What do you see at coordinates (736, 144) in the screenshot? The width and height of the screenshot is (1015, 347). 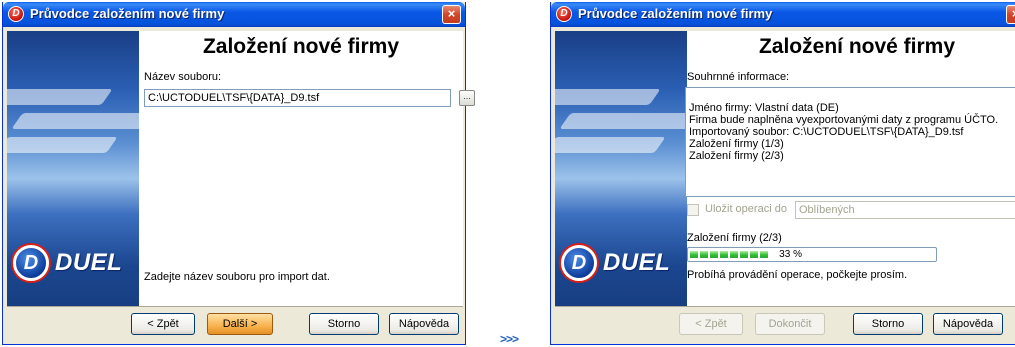 I see `summary-line: Založení firmy (1/3)` at bounding box center [736, 144].